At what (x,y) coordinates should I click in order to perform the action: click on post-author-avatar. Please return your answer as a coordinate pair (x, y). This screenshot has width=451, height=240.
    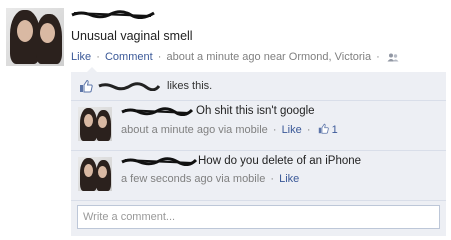
    Looking at the image, I should click on (35, 37).